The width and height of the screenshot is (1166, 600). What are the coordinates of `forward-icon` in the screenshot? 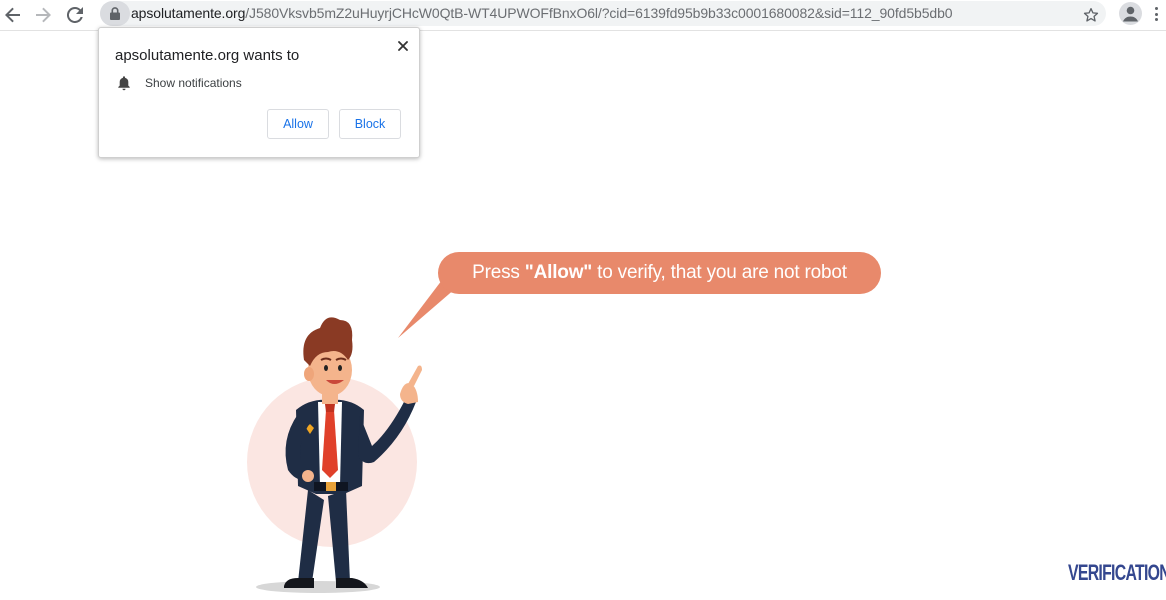 It's located at (43, 15).